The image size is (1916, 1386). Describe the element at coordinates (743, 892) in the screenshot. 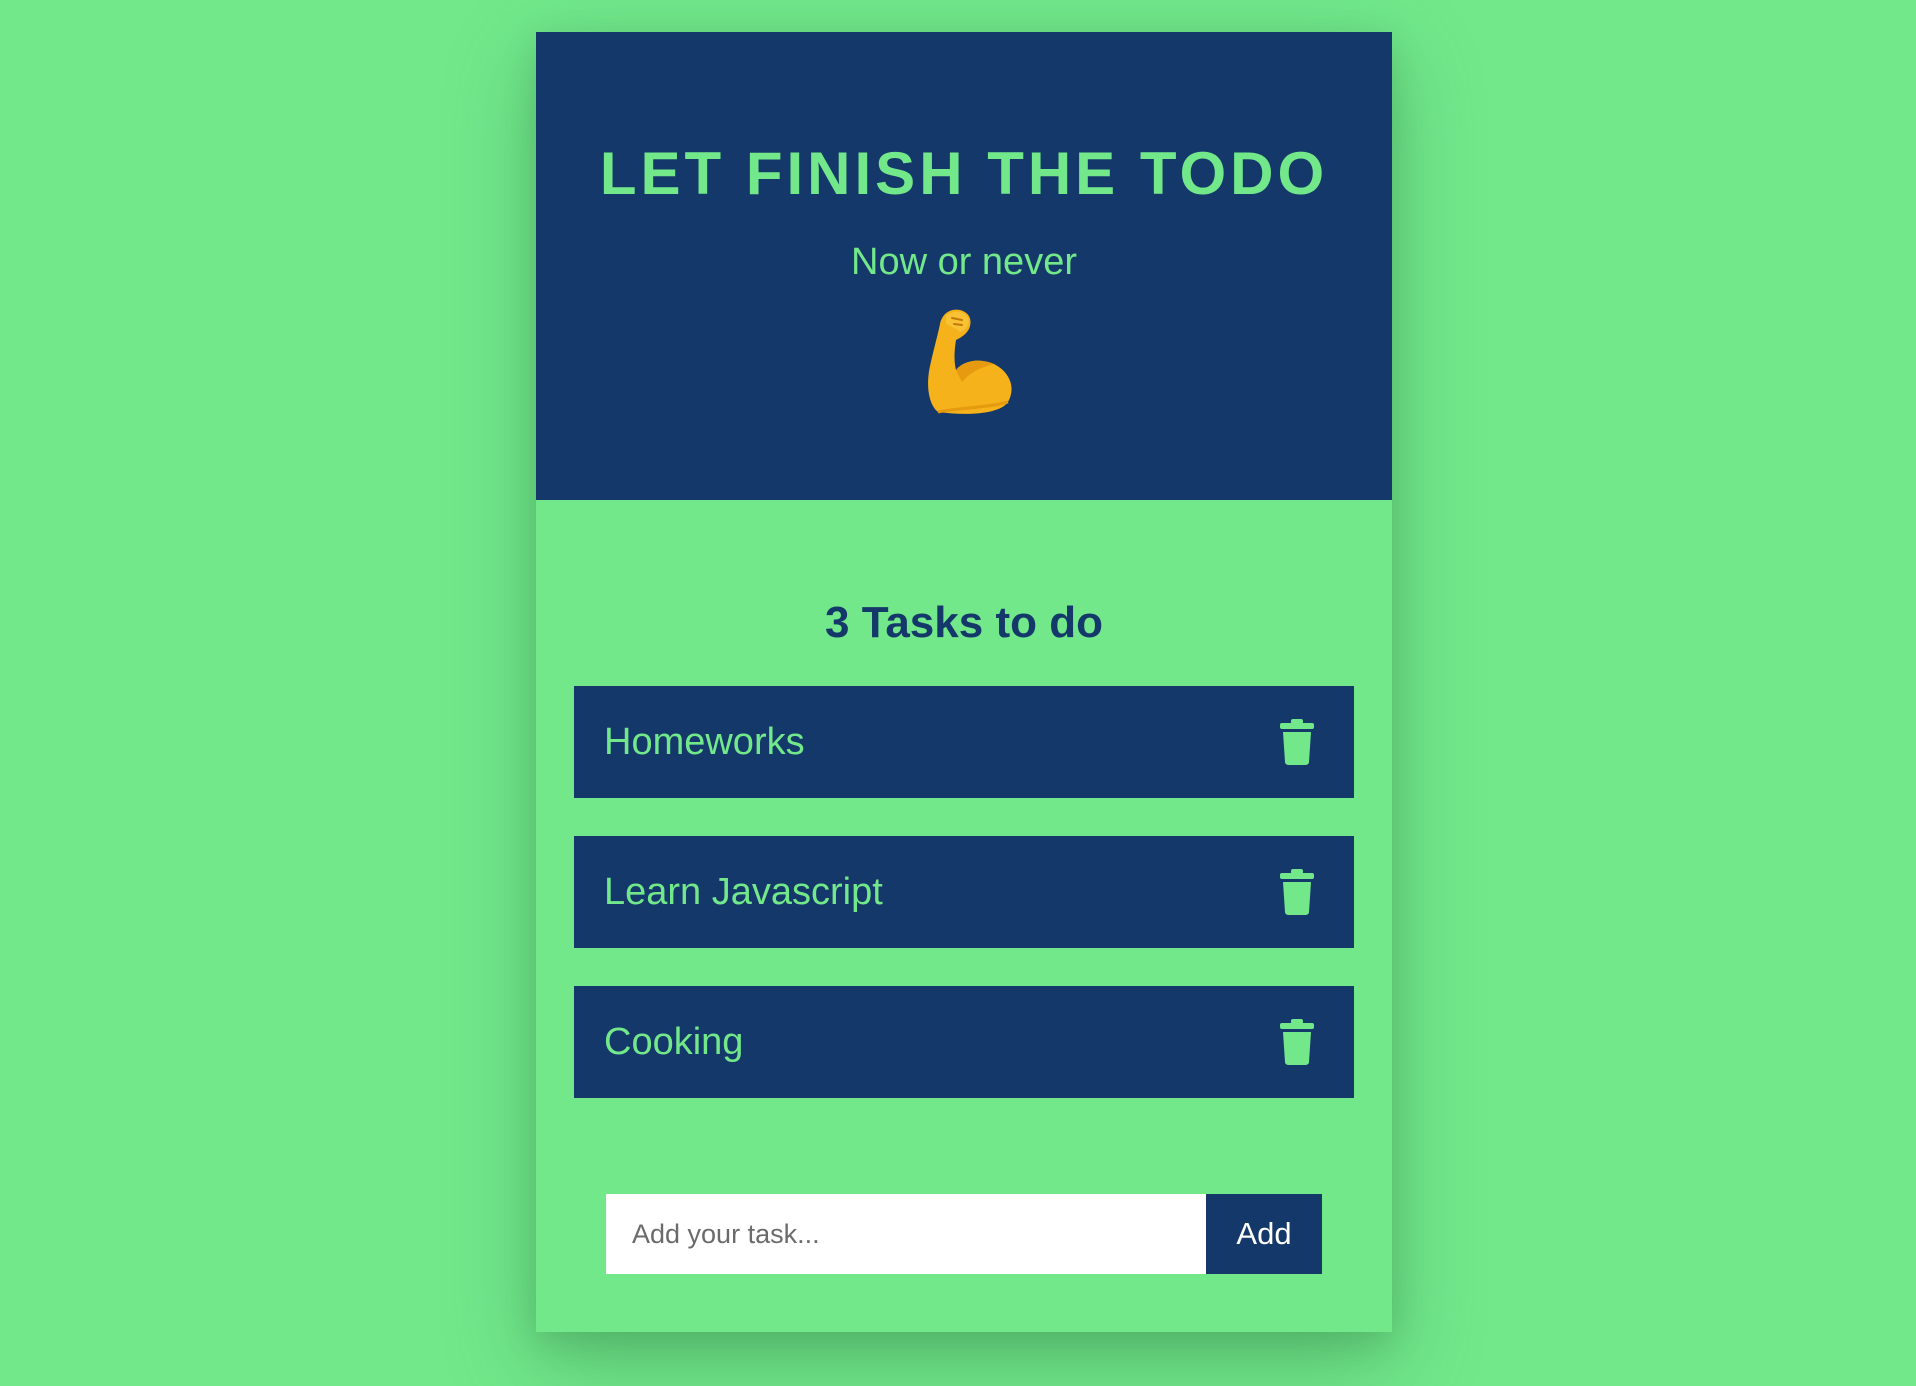

I see `task-label: Learn Javascript` at that location.